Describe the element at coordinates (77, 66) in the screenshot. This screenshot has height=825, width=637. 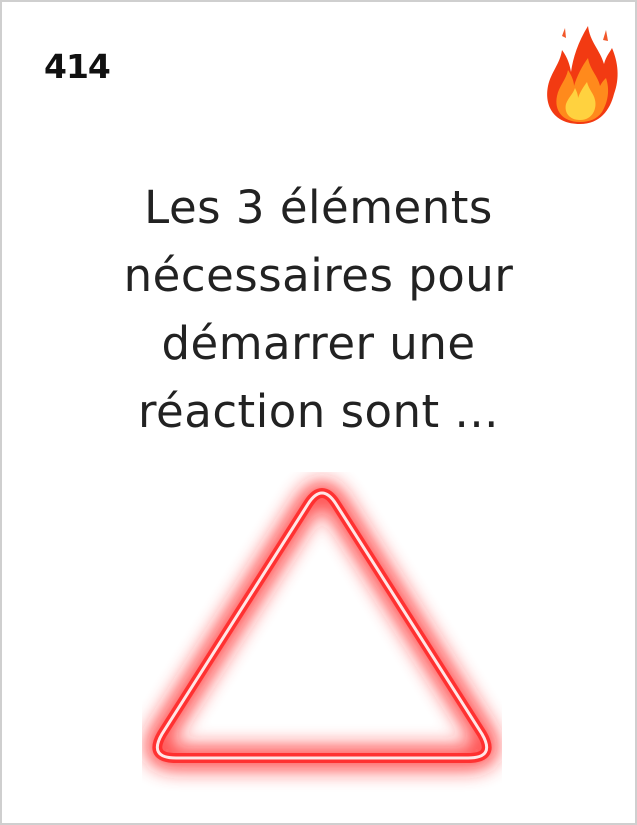
I see `card-number: 414` at that location.